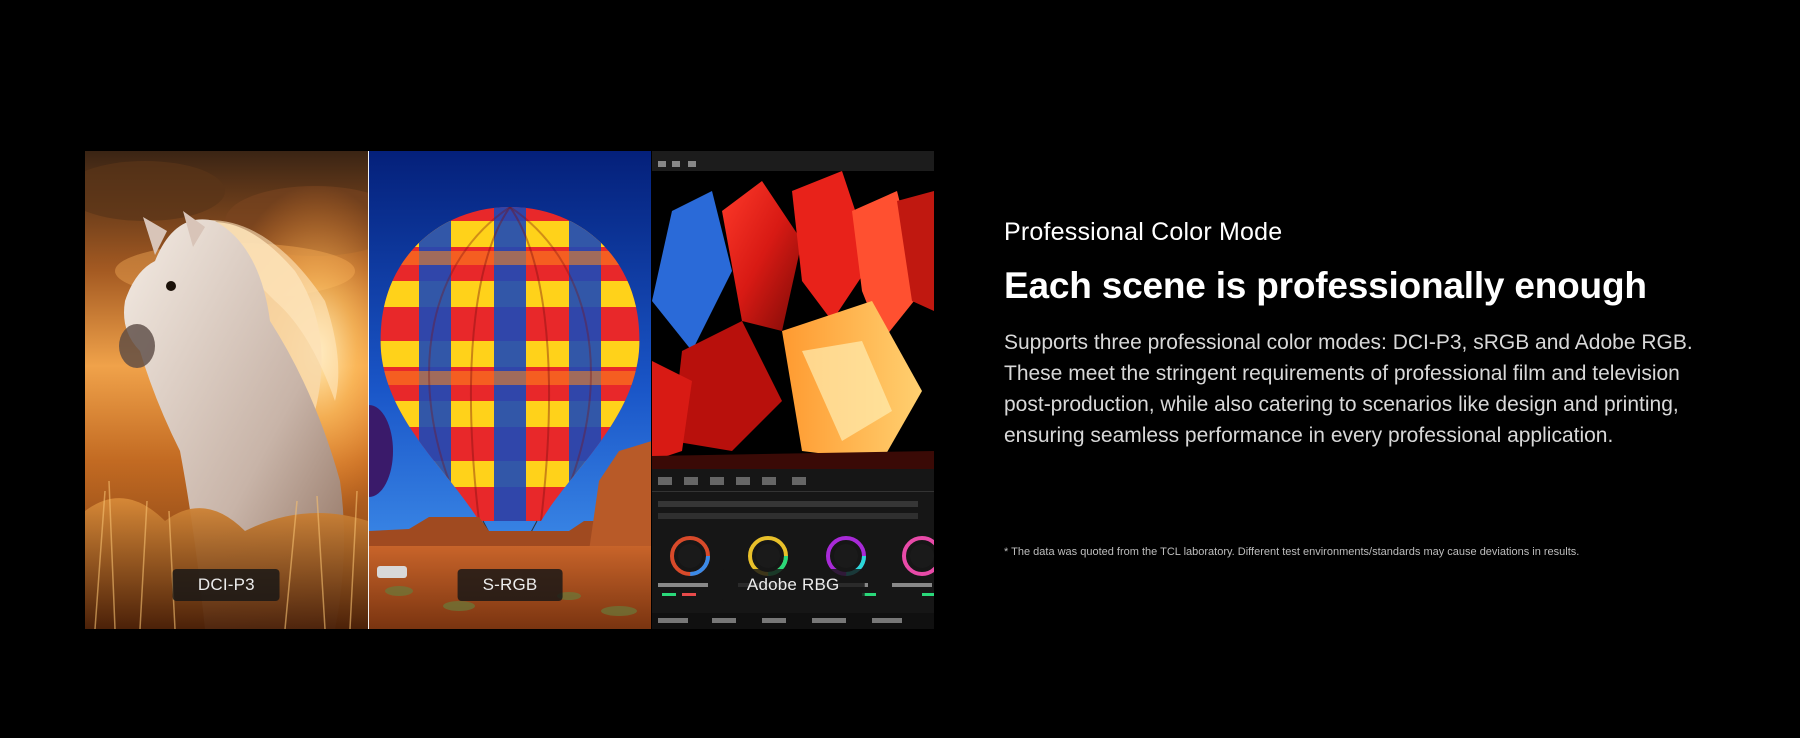 The width and height of the screenshot is (1800, 738). Describe the element at coordinates (793, 585) in the screenshot. I see `adobe-rgb-label: Adobe RBG` at that location.